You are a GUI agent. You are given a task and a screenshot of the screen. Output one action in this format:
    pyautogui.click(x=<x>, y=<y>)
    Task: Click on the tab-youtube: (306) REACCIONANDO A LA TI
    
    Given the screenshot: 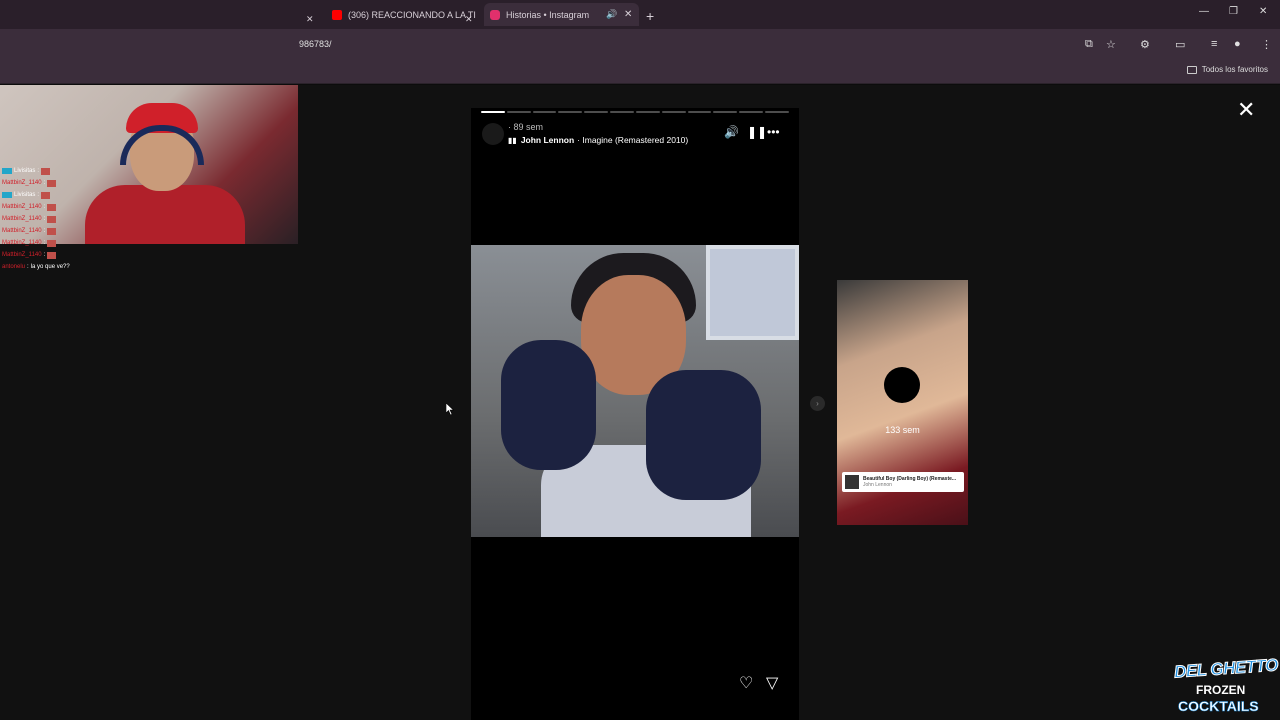 What is the action you would take?
    pyautogui.click(x=402, y=14)
    